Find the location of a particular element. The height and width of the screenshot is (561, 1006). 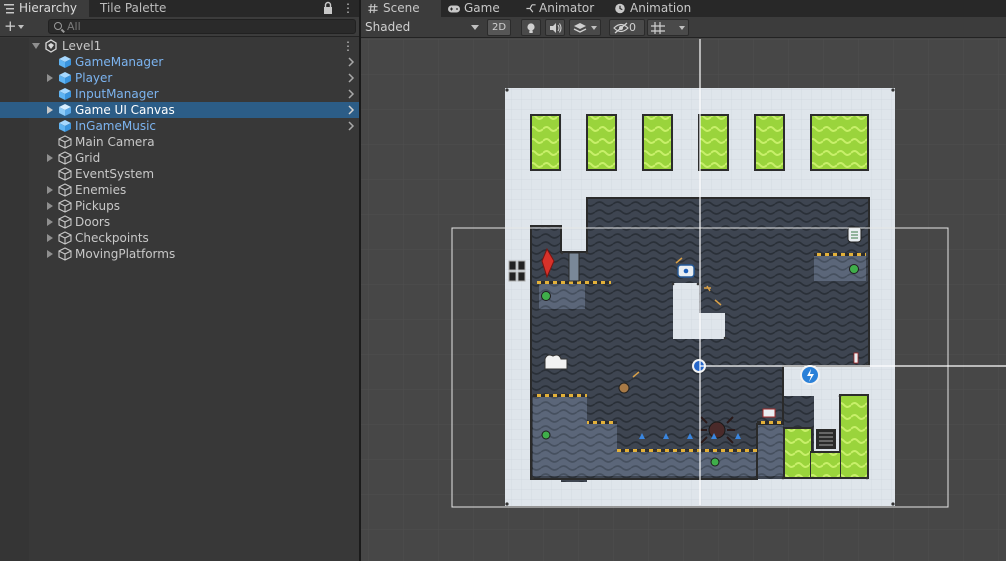

toggle-audio-button is located at coordinates (555, 27).